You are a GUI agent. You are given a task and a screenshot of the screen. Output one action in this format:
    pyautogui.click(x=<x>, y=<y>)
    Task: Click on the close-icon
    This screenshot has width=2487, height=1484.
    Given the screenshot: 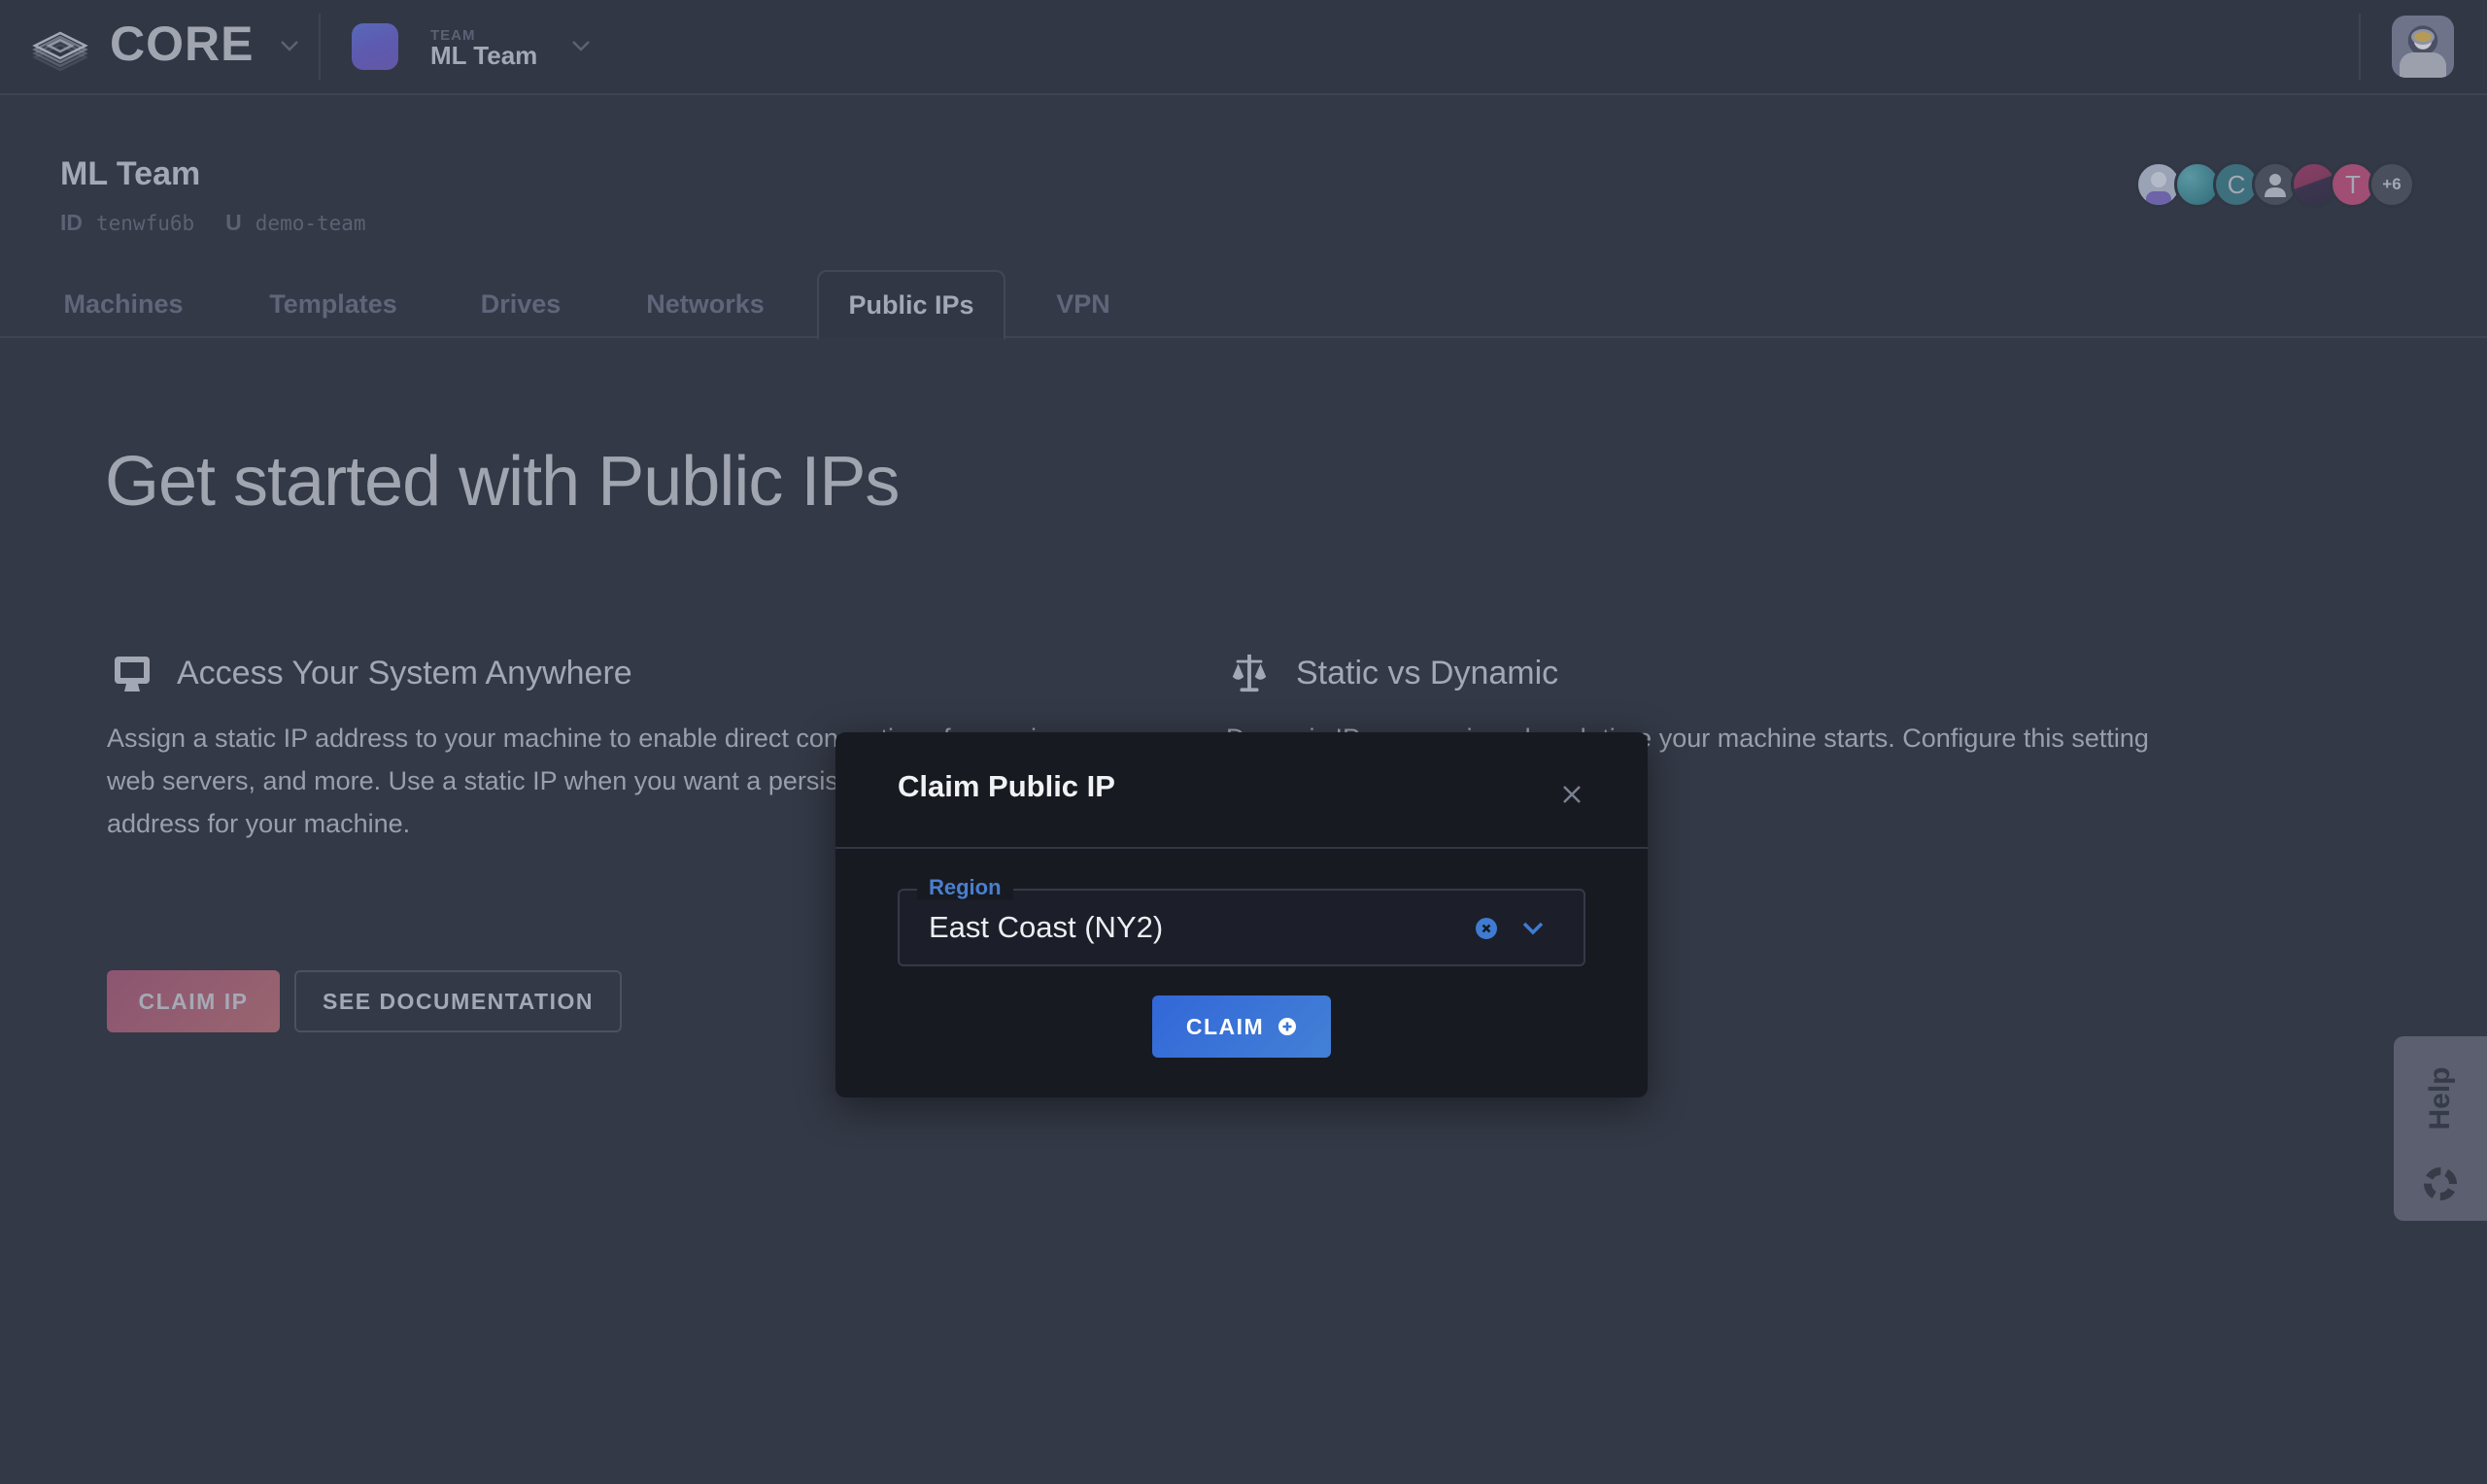 What is the action you would take?
    pyautogui.click(x=1572, y=795)
    